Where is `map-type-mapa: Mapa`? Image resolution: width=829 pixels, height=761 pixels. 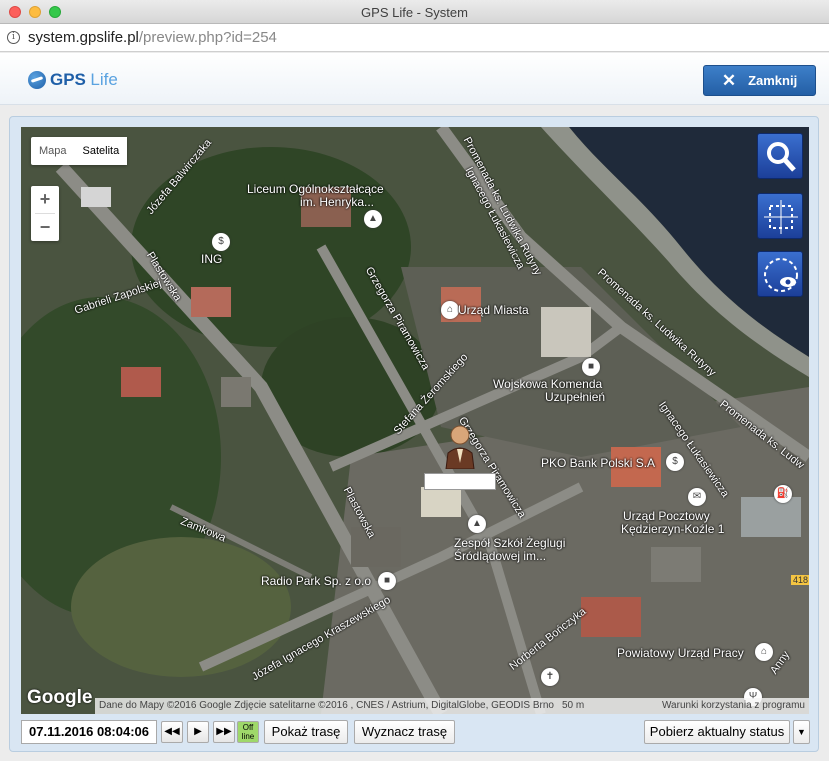
map-type-mapa: Mapa is located at coordinates (53, 151).